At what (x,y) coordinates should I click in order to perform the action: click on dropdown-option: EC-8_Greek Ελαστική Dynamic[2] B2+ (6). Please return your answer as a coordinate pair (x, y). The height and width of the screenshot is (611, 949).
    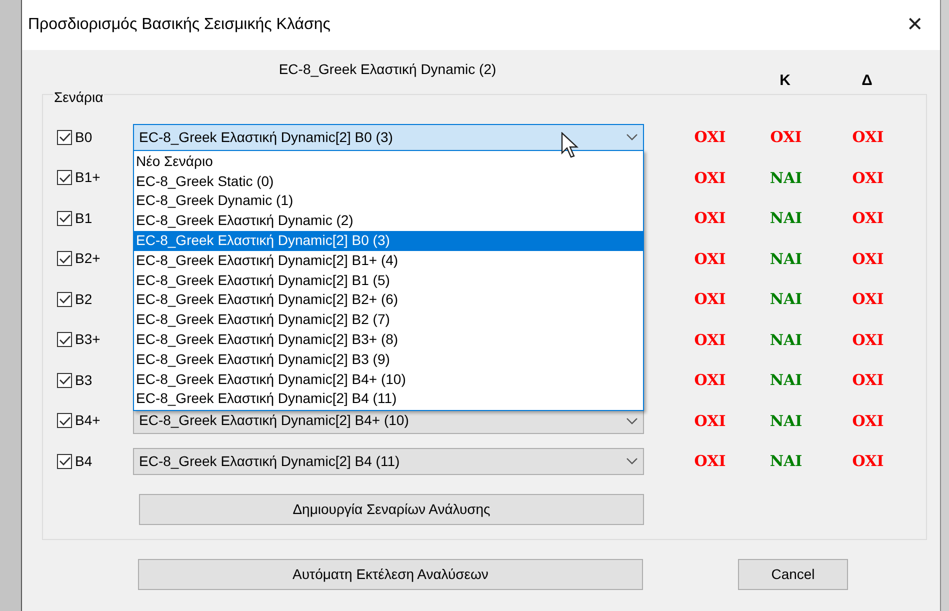
    Looking at the image, I should click on (388, 300).